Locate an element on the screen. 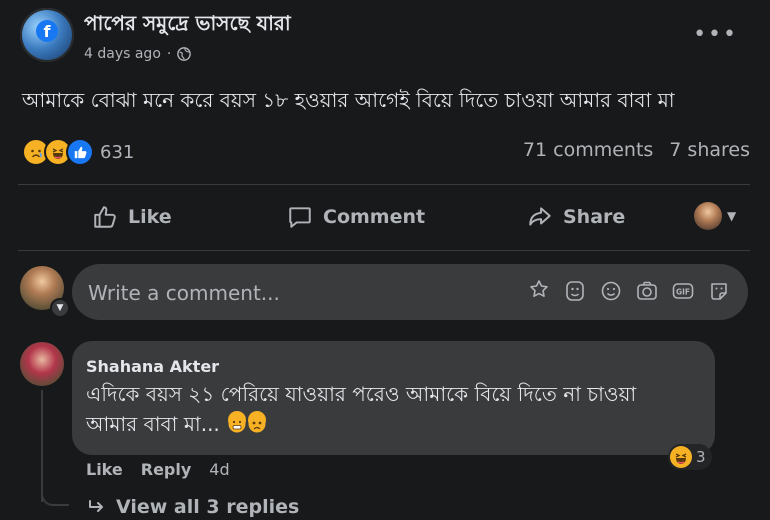 This screenshot has width=770, height=520. frown-face-icon is located at coordinates (257, 422).